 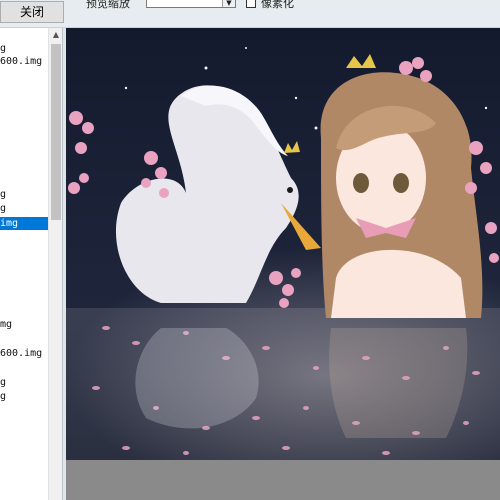 I want to click on chevron-down-icon: ▼, so click(x=228, y=3).